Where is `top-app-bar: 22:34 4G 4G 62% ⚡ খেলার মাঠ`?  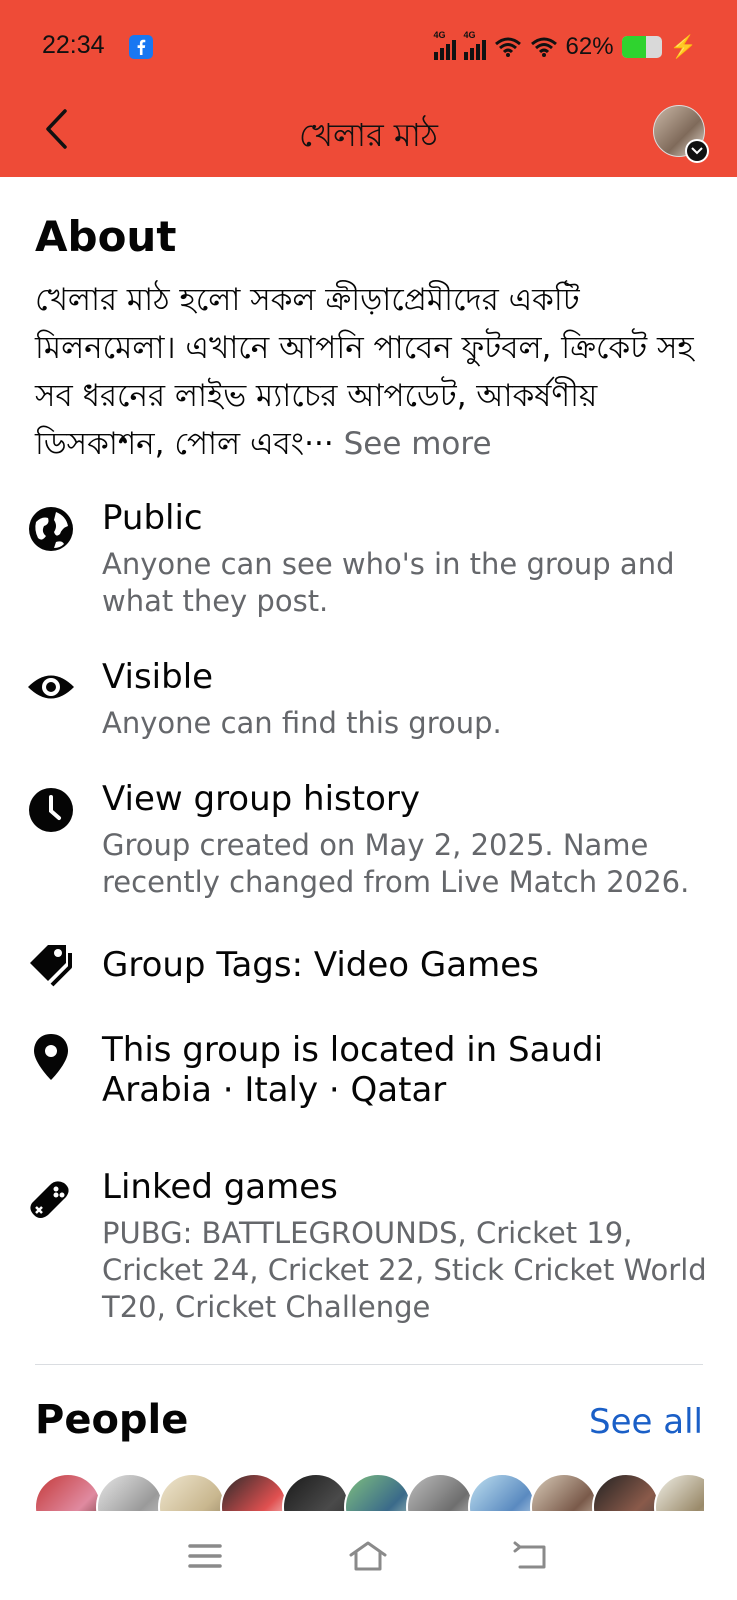 top-app-bar: 22:34 4G 4G 62% ⚡ খেলার মাঠ is located at coordinates (368, 88).